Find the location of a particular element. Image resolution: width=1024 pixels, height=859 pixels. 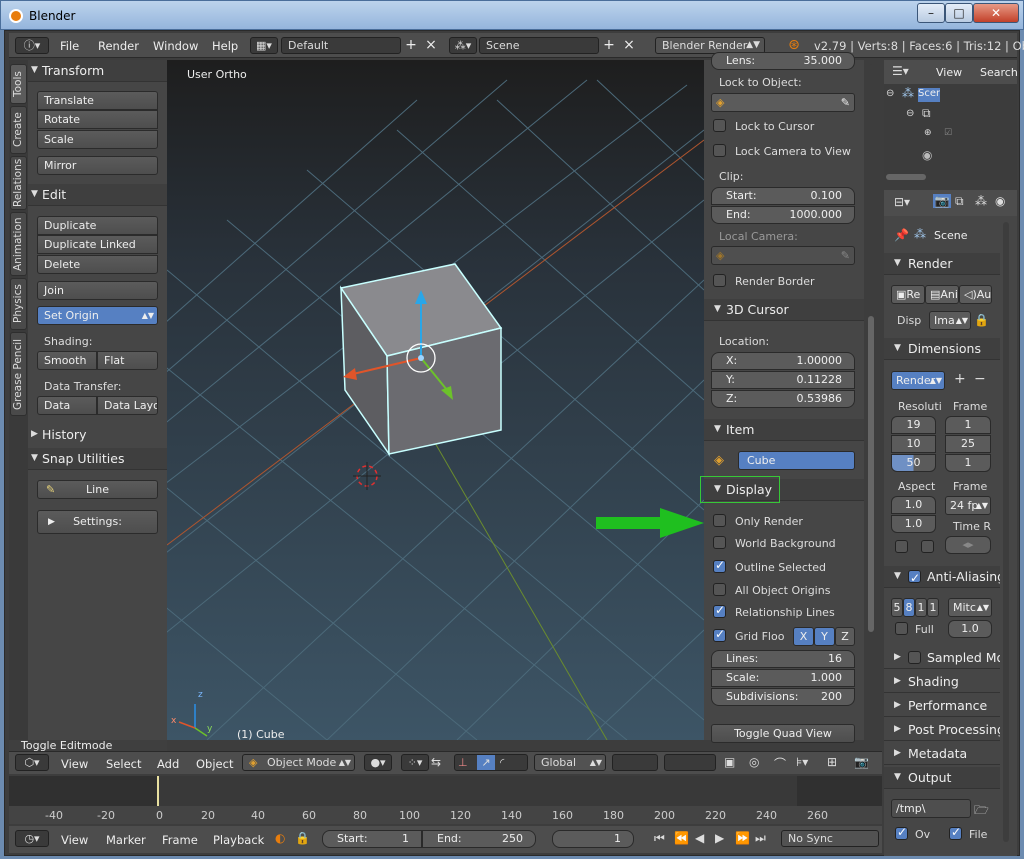

manipulator-buttons: ⊥ ↗ ◜ is located at coordinates (491, 762).